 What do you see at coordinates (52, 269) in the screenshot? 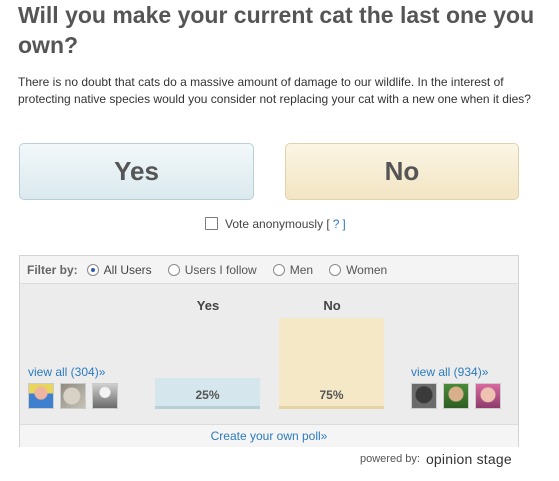
I see `filter-label: Filter by:` at bounding box center [52, 269].